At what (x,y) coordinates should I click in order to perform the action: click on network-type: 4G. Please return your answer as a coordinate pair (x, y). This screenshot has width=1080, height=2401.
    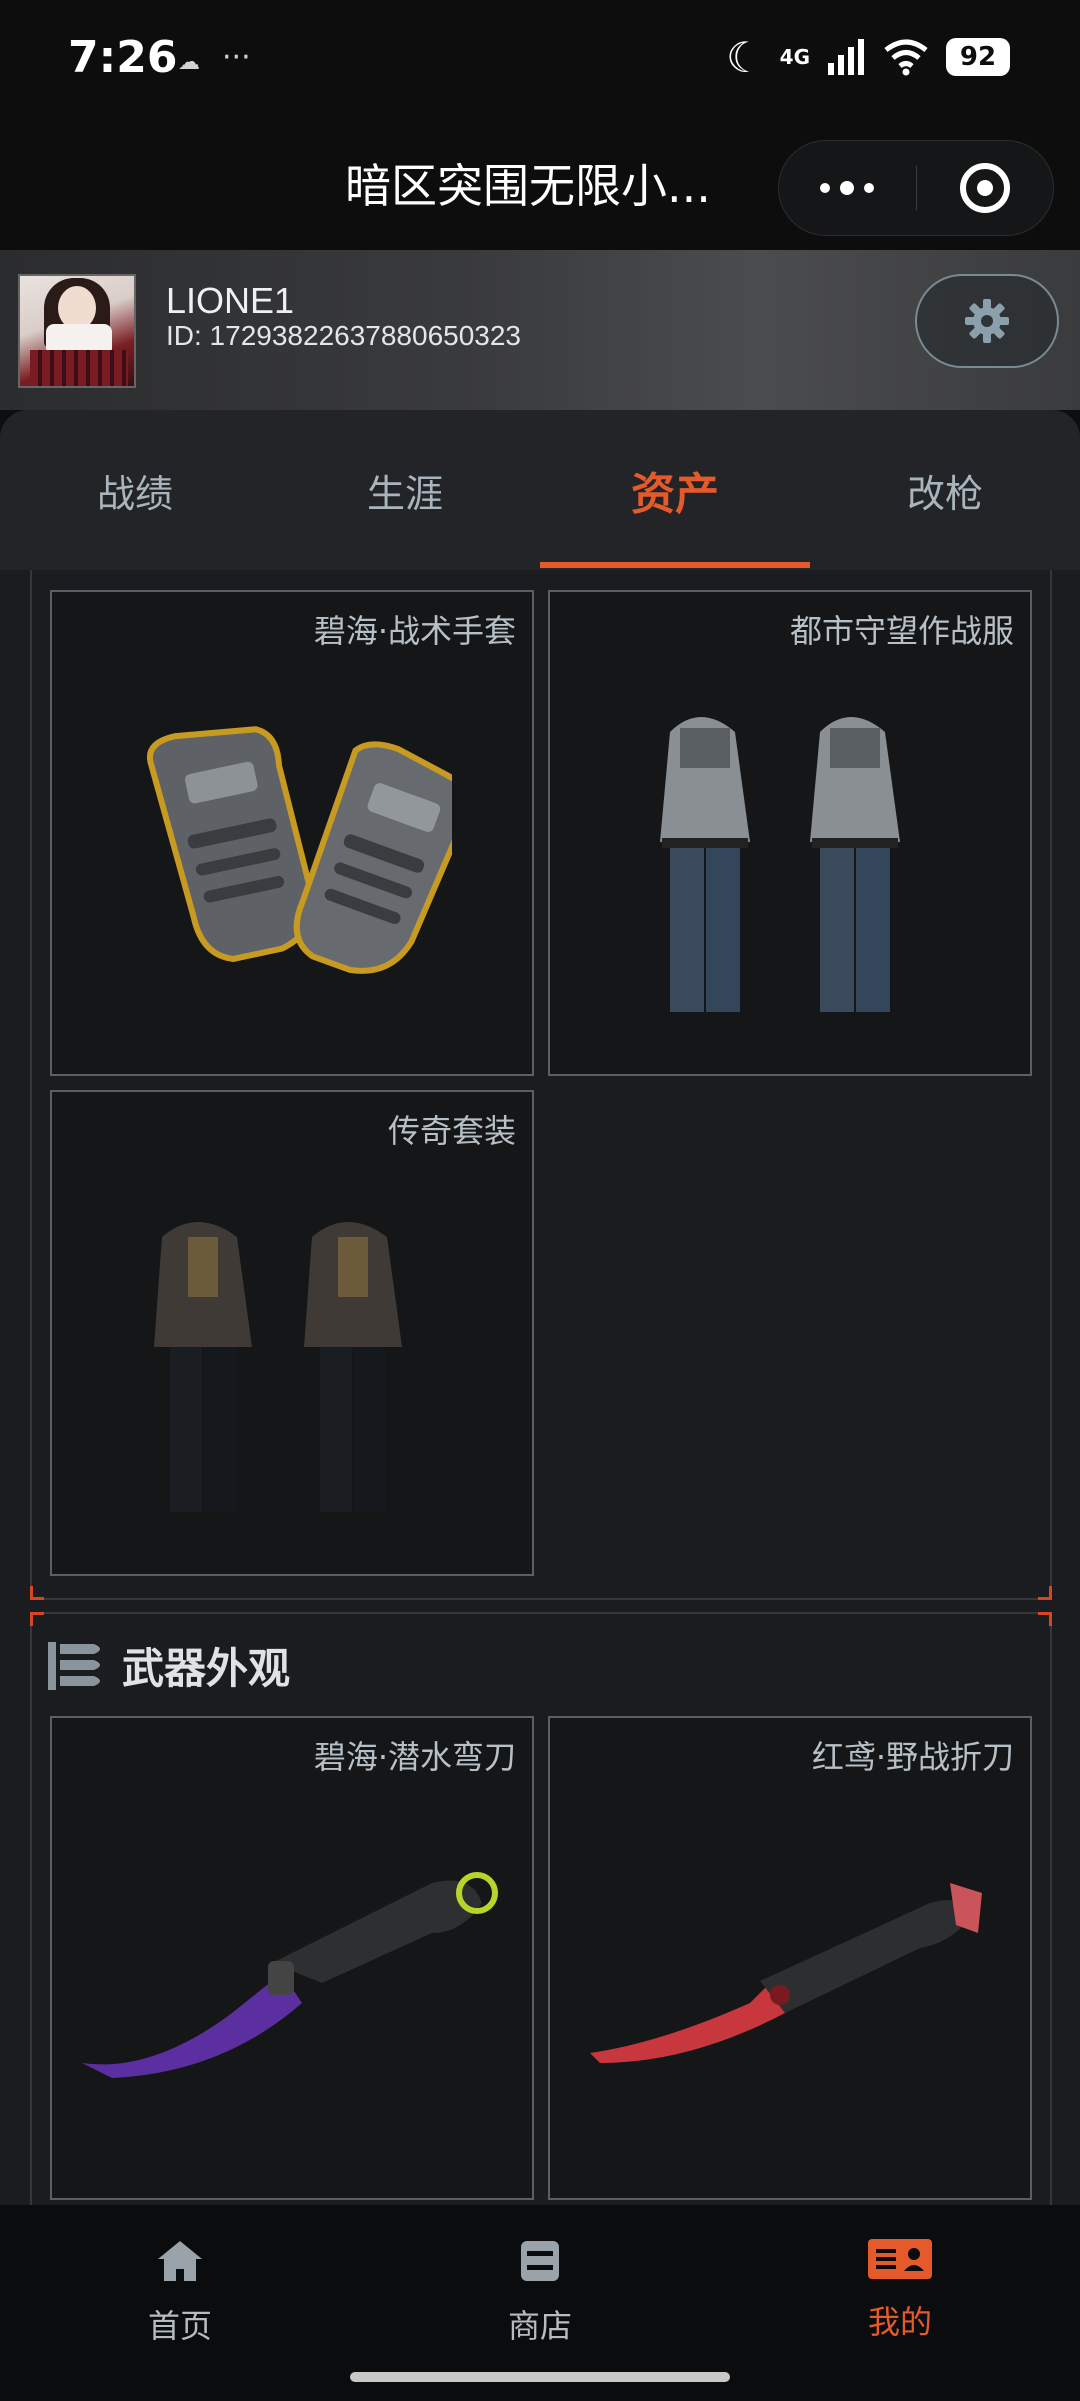
    Looking at the image, I should click on (794, 57).